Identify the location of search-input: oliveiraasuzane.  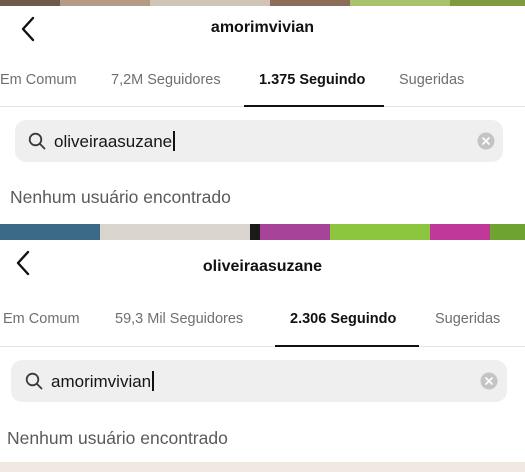
(259, 141).